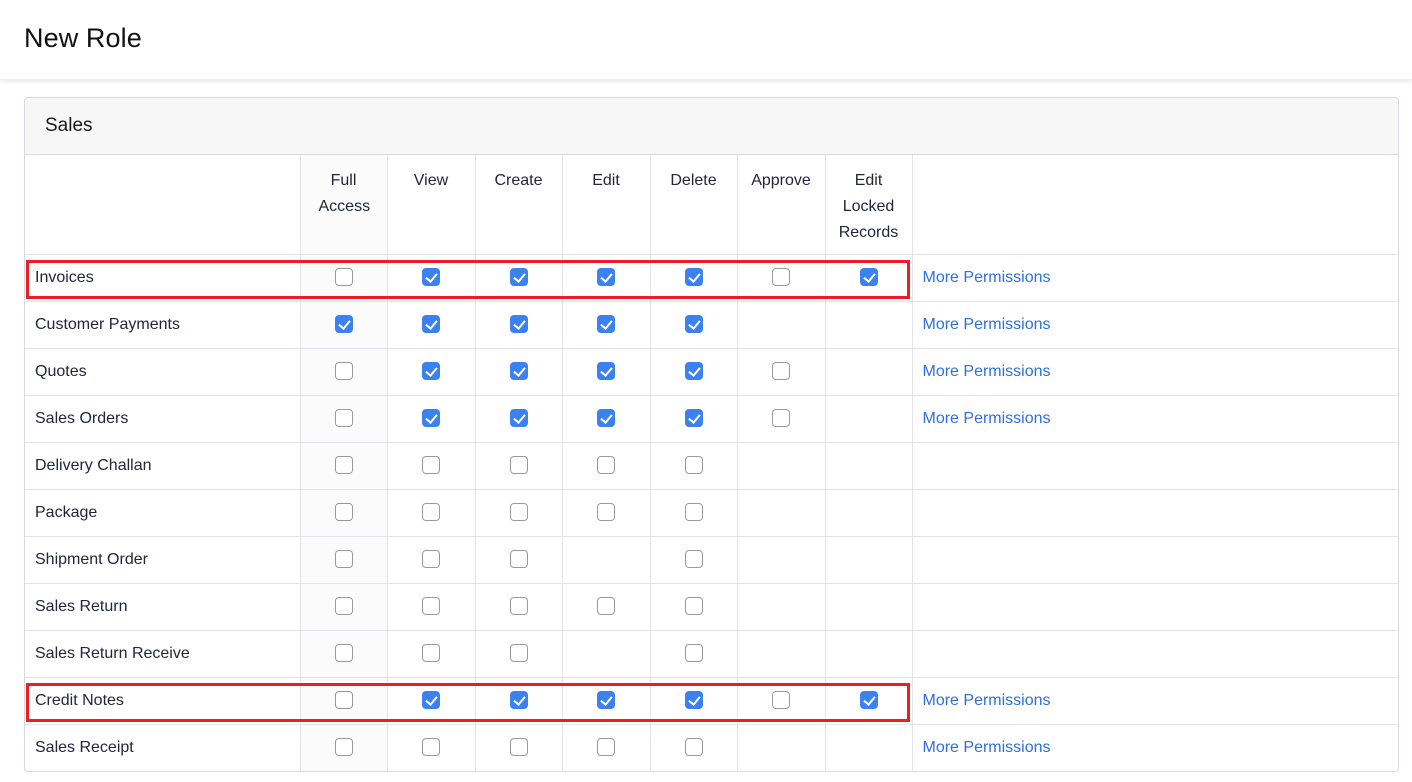 The image size is (1412, 782). I want to click on table-row: Package, so click(711, 513).